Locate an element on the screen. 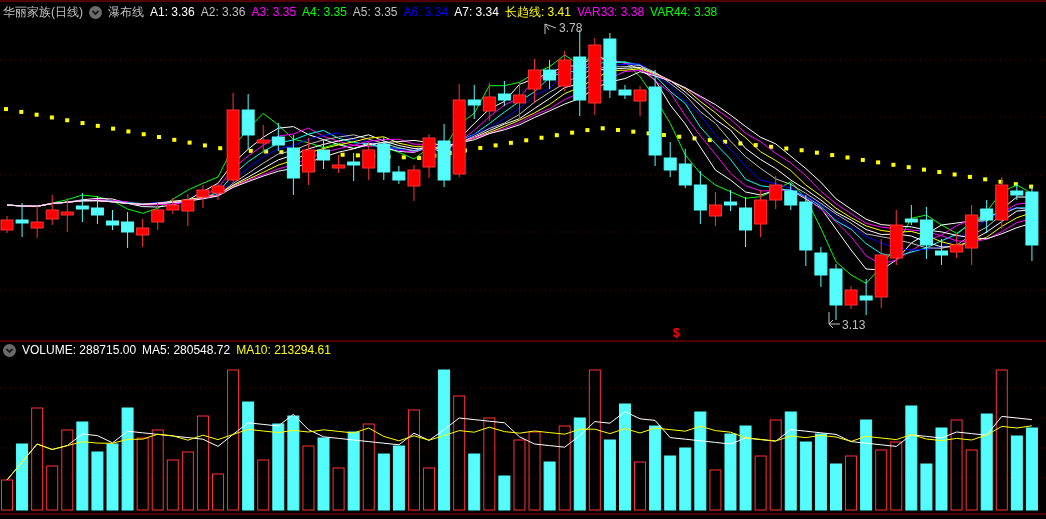  indicator-value: VAR44: 3.38 is located at coordinates (684, 12).